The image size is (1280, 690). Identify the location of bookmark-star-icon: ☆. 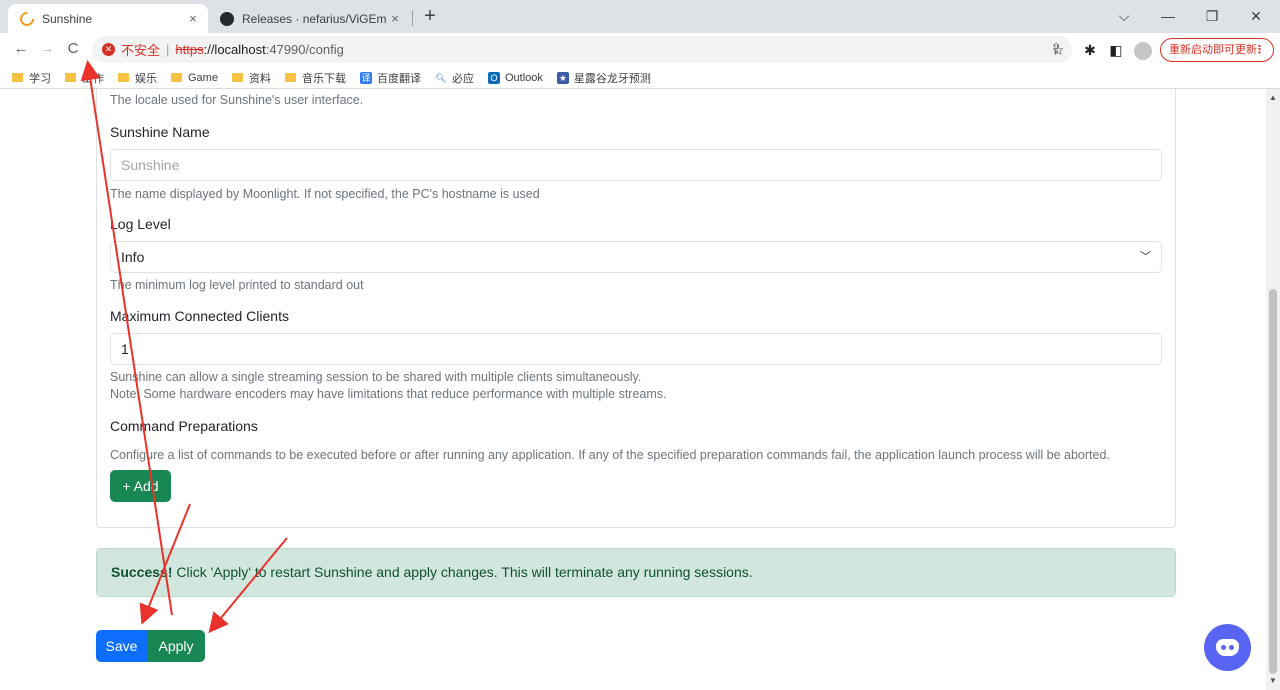
(1058, 50).